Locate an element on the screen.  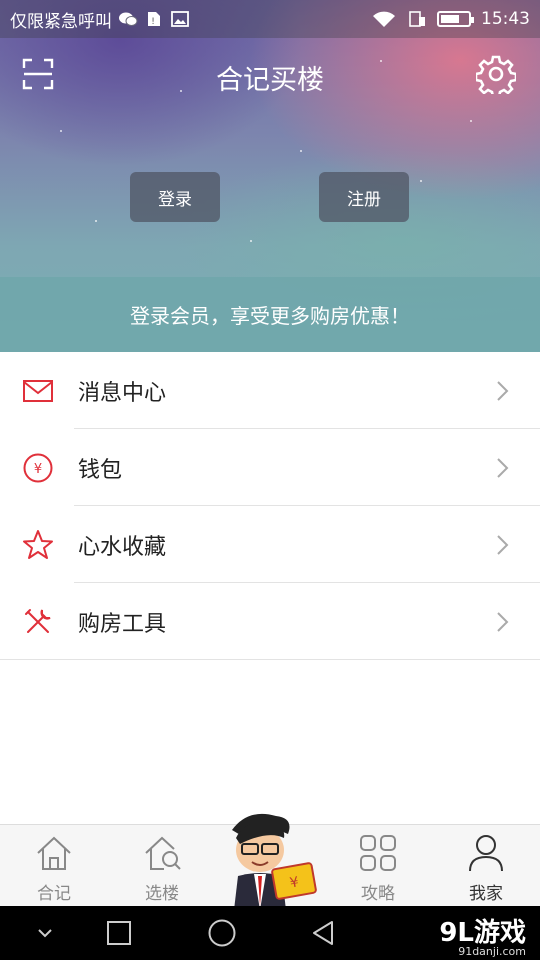
tab-hoji: 合记 is located at coordinates (54, 866).